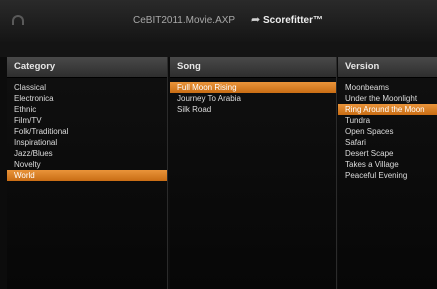 This screenshot has width=437, height=289. What do you see at coordinates (387, 87) in the screenshot?
I see `version-item: Moonbeams` at bounding box center [387, 87].